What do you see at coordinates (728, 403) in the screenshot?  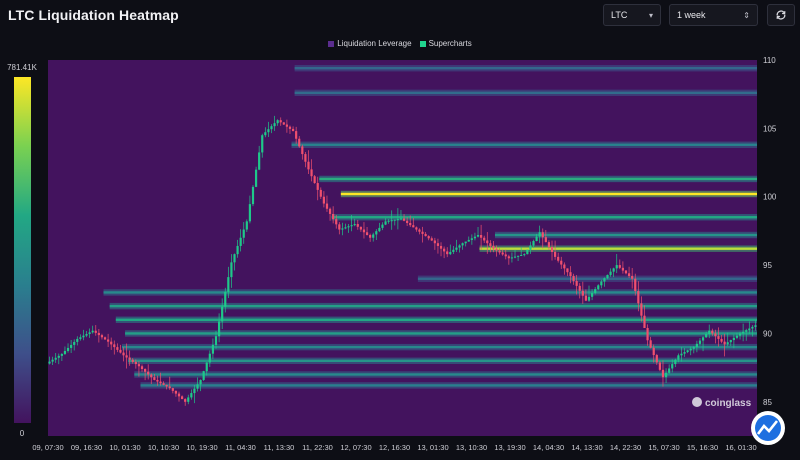 I see `watermark-text: coinglass` at bounding box center [728, 403].